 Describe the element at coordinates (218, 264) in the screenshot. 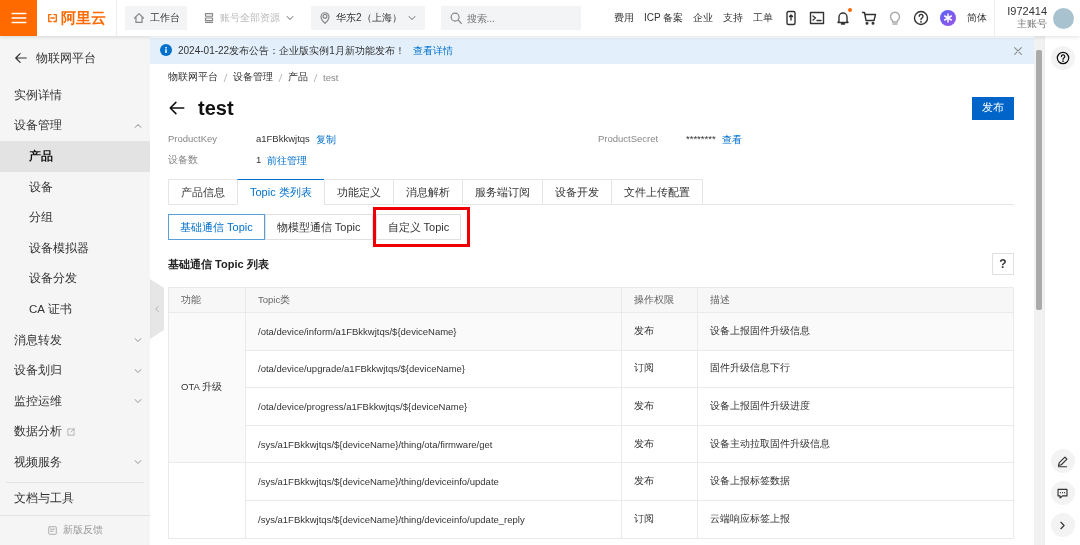

I see `section-title: 基础通信 Topic 列表` at that location.